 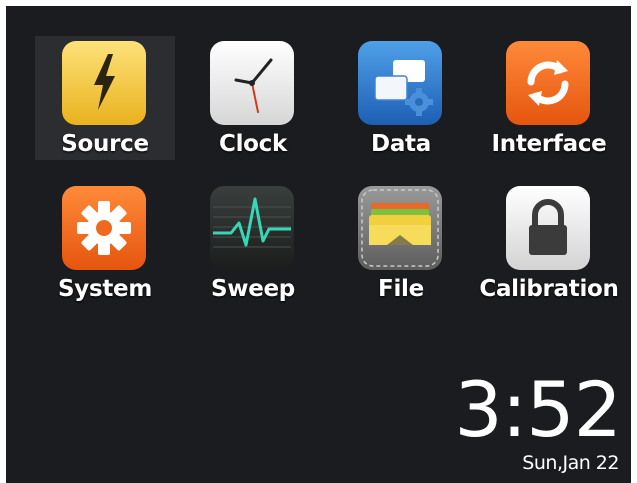 What do you see at coordinates (538, 409) in the screenshot?
I see `clock-time: 3:52` at bounding box center [538, 409].